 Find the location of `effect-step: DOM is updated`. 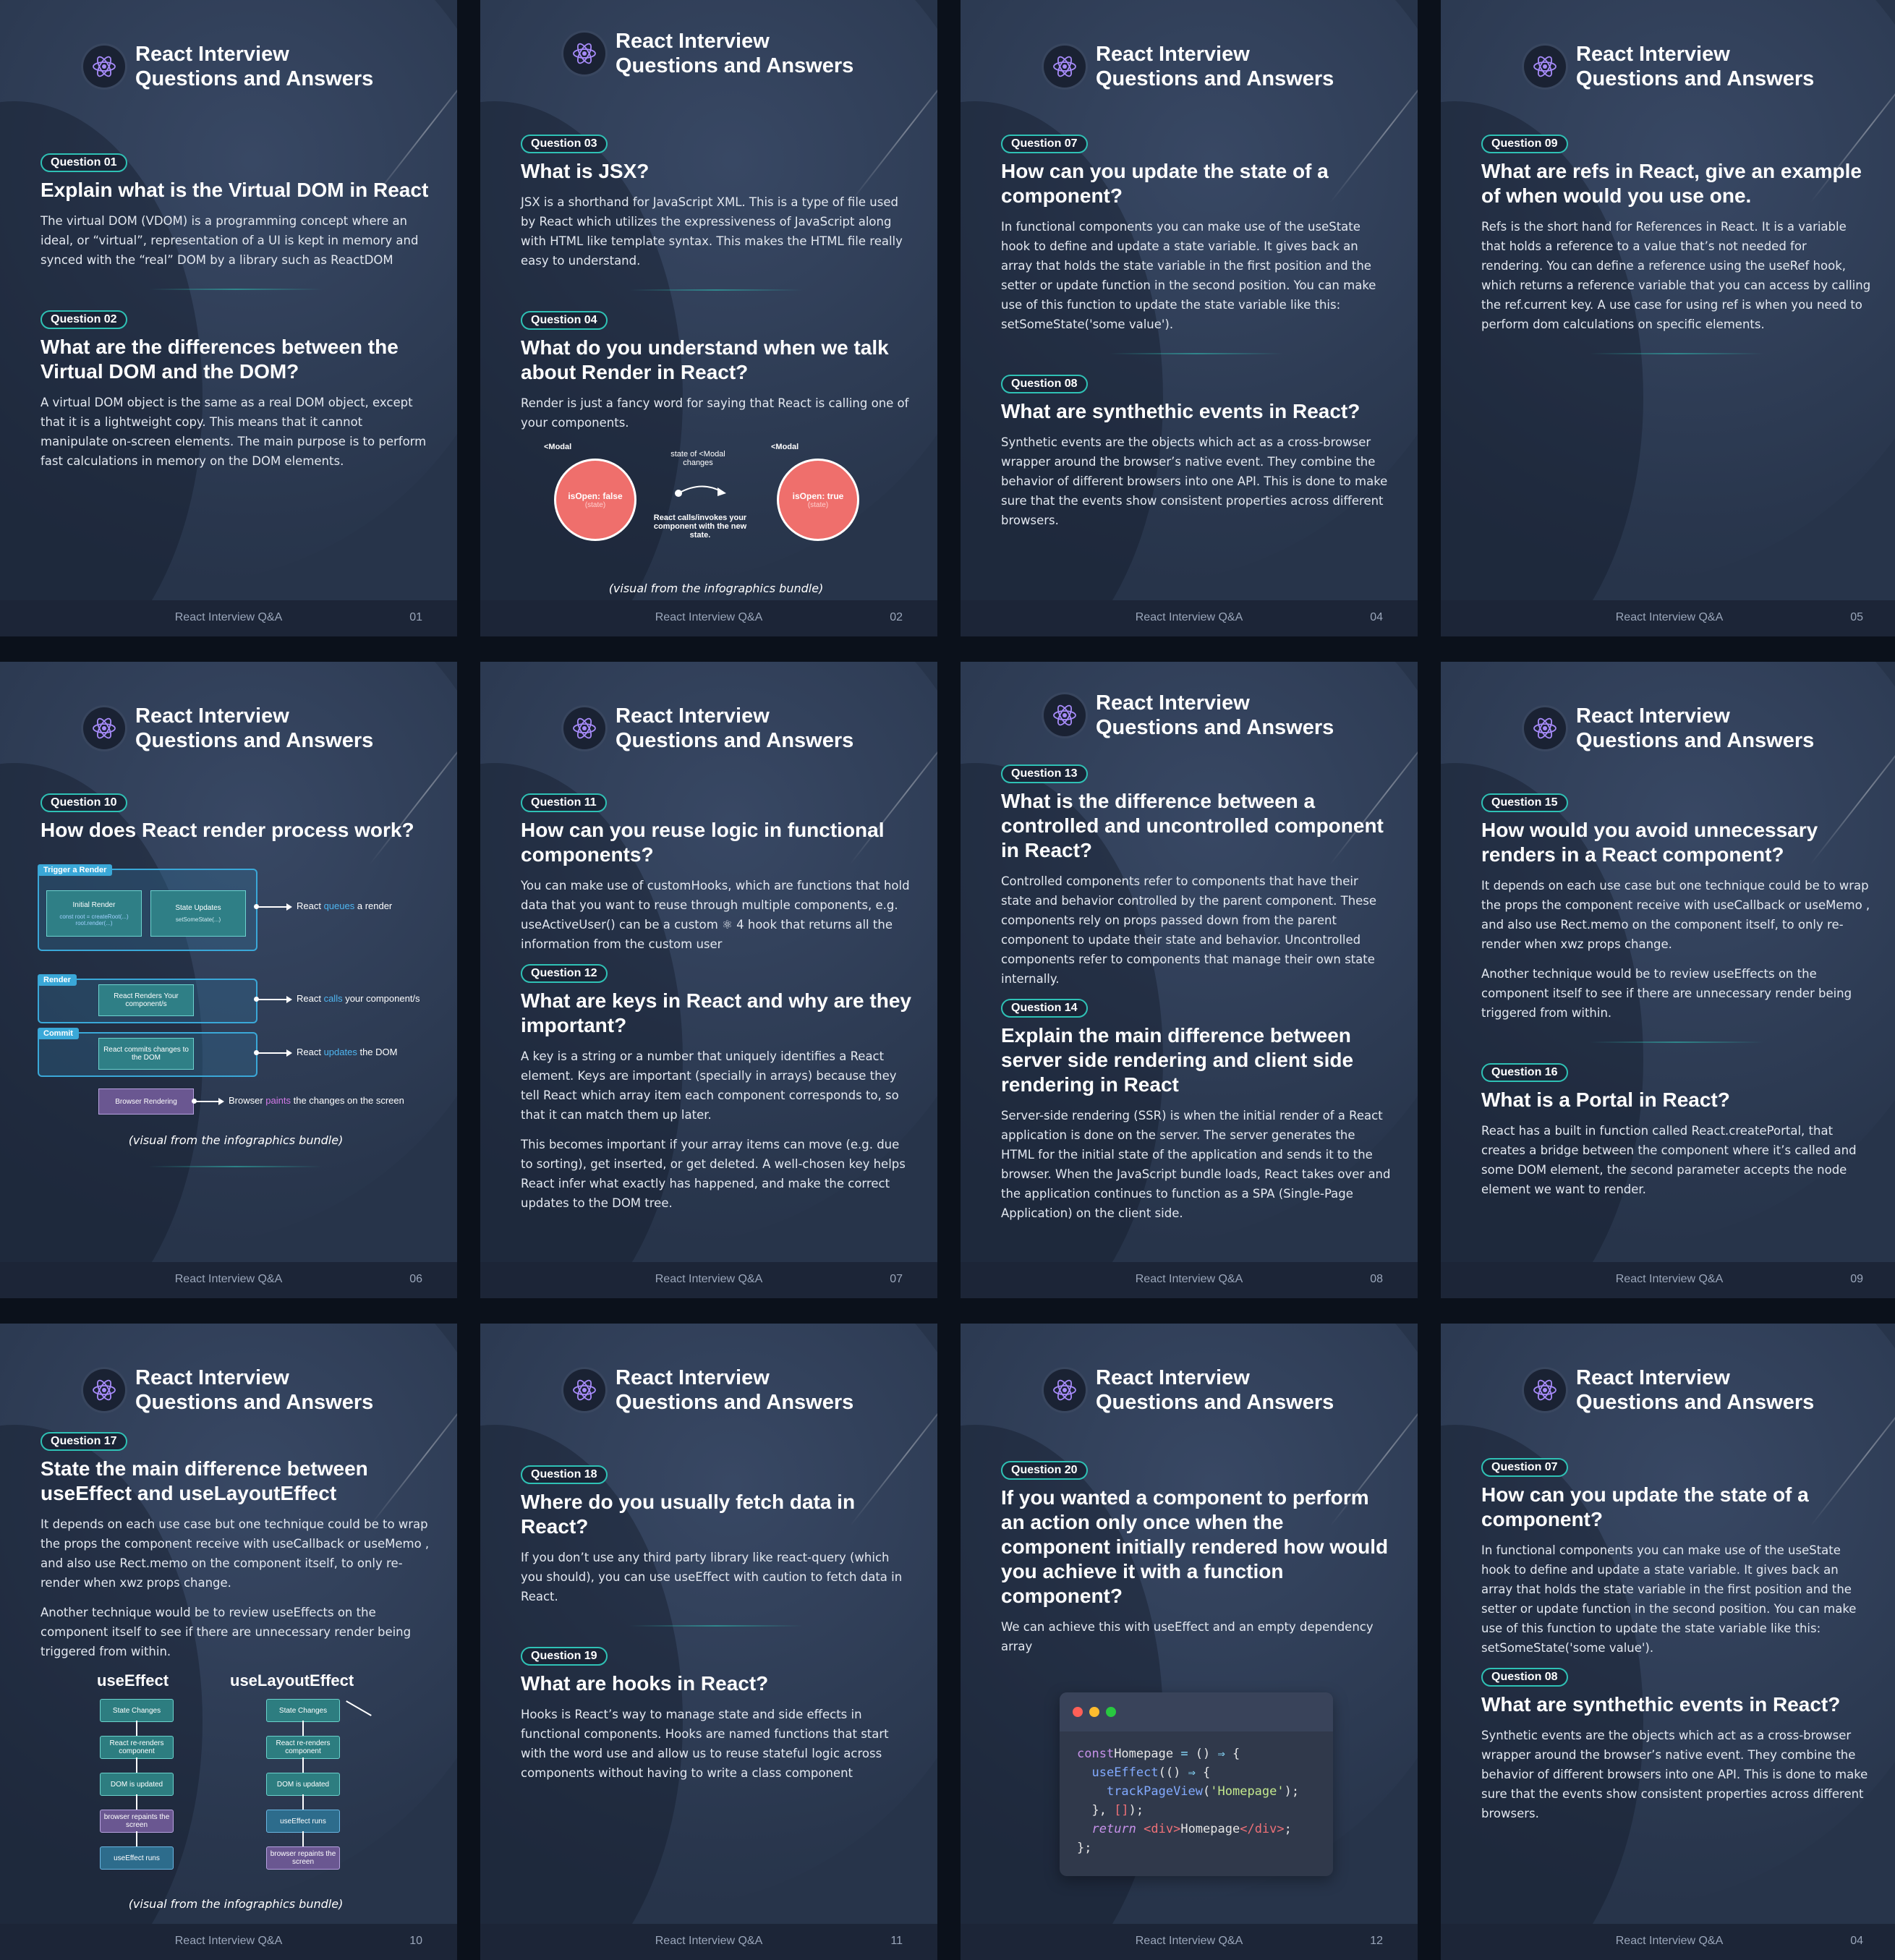

effect-step: DOM is updated is located at coordinates (137, 1784).